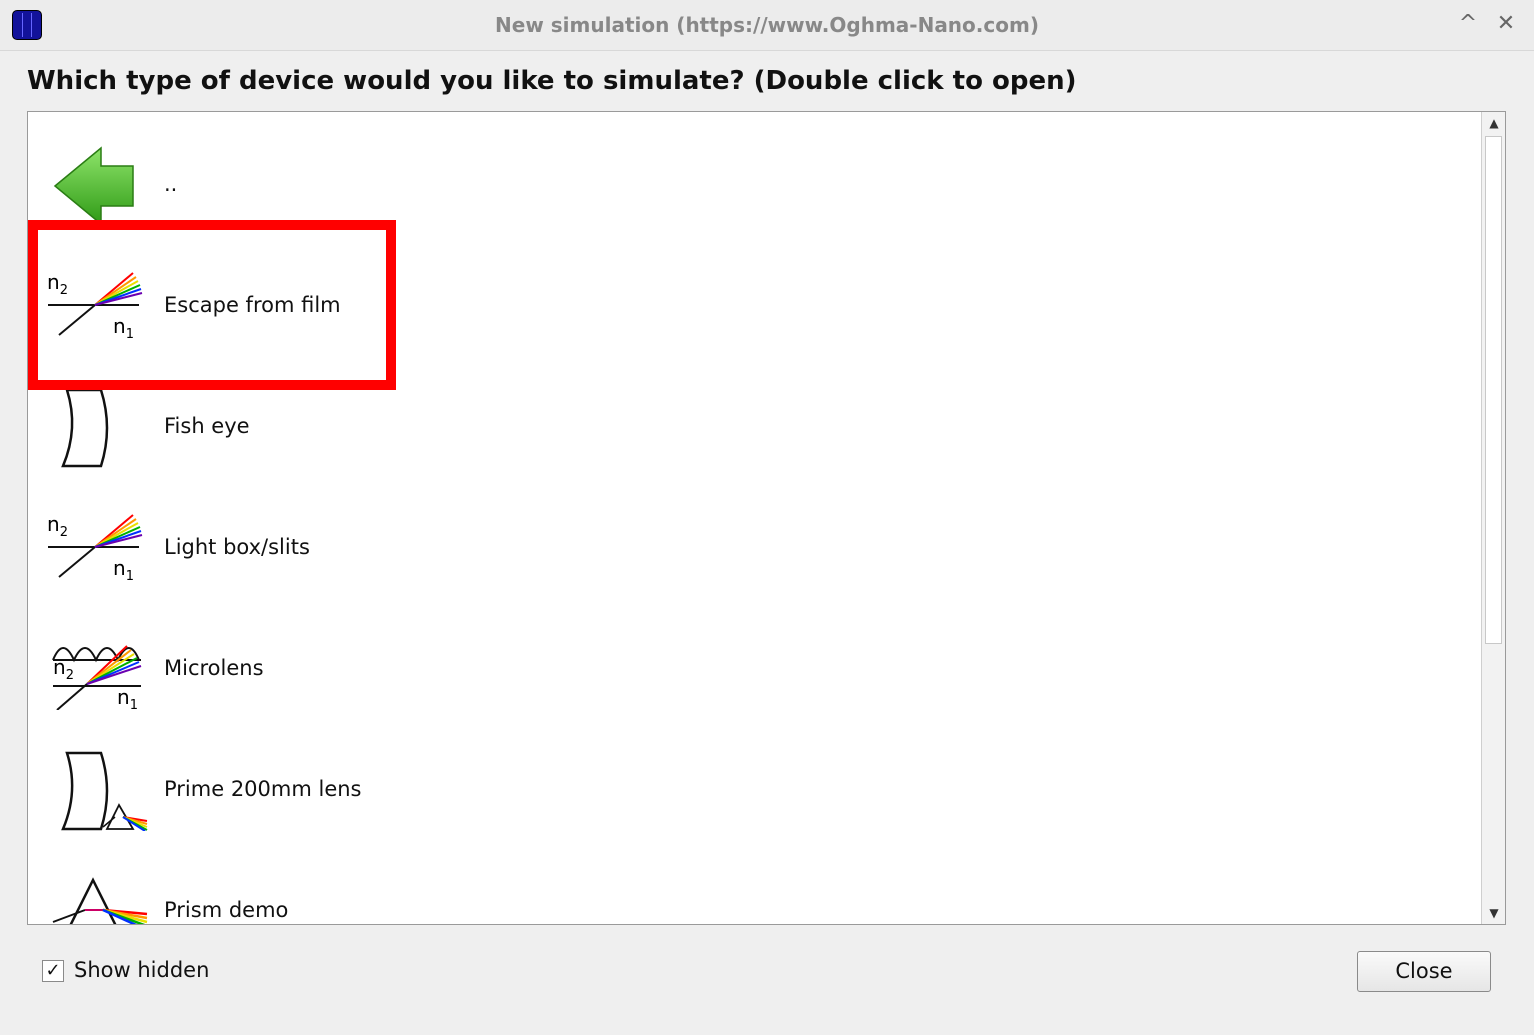  Describe the element at coordinates (754, 547) in the screenshot. I see `list-item-light-box-slits: n2 n1 Light box/slits` at that location.